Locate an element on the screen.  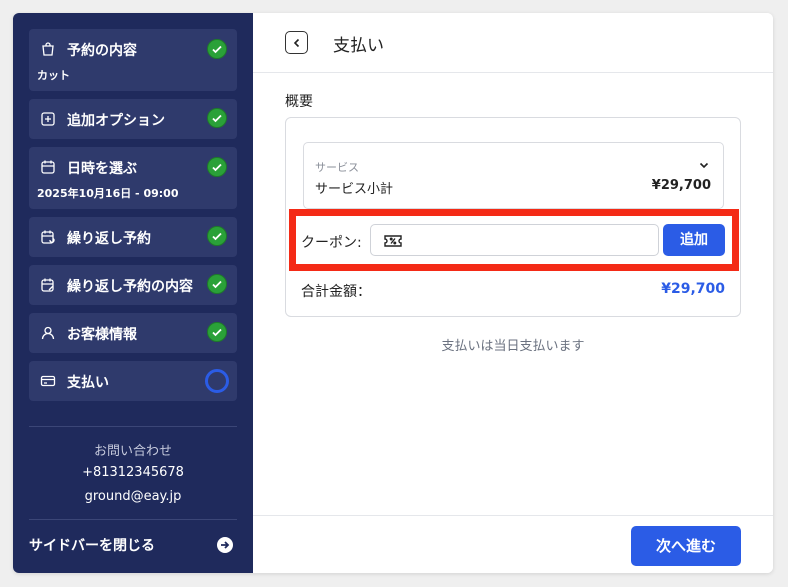
sidebar-item-select-datetime: 日時を選ぶ 2025年10月16日 - 09:00 is located at coordinates (133, 178).